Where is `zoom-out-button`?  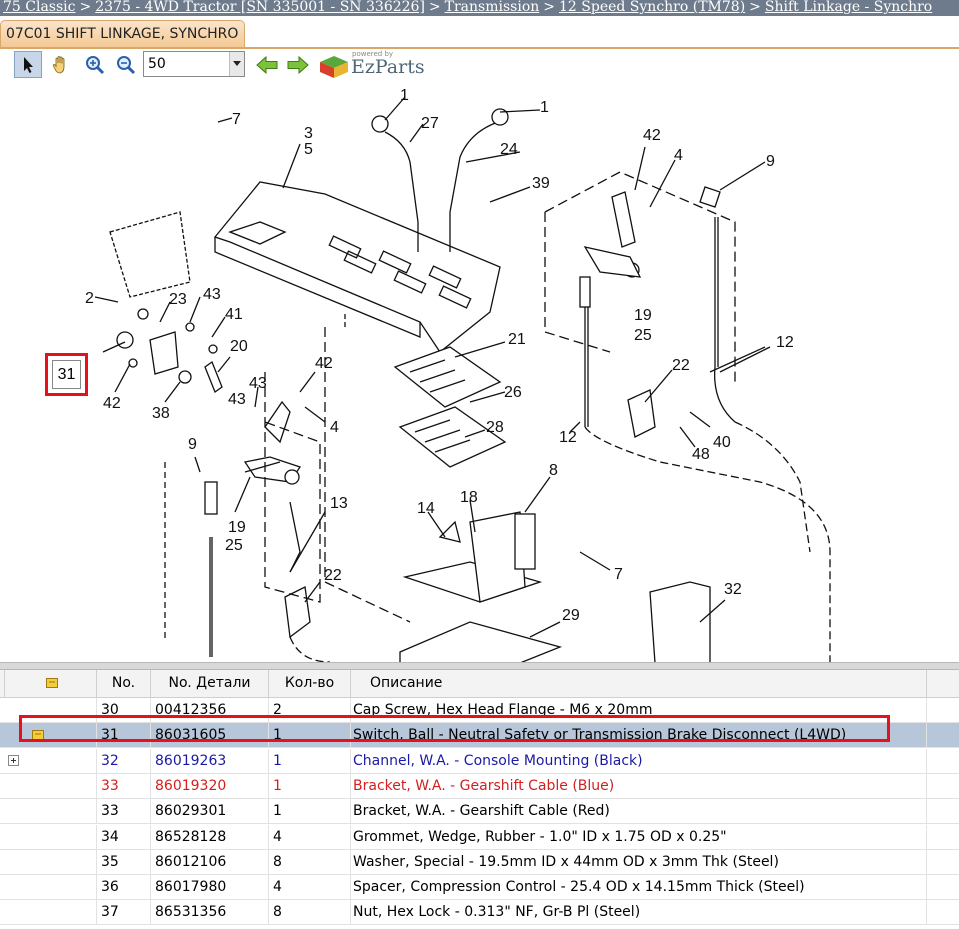 zoom-out-button is located at coordinates (126, 64).